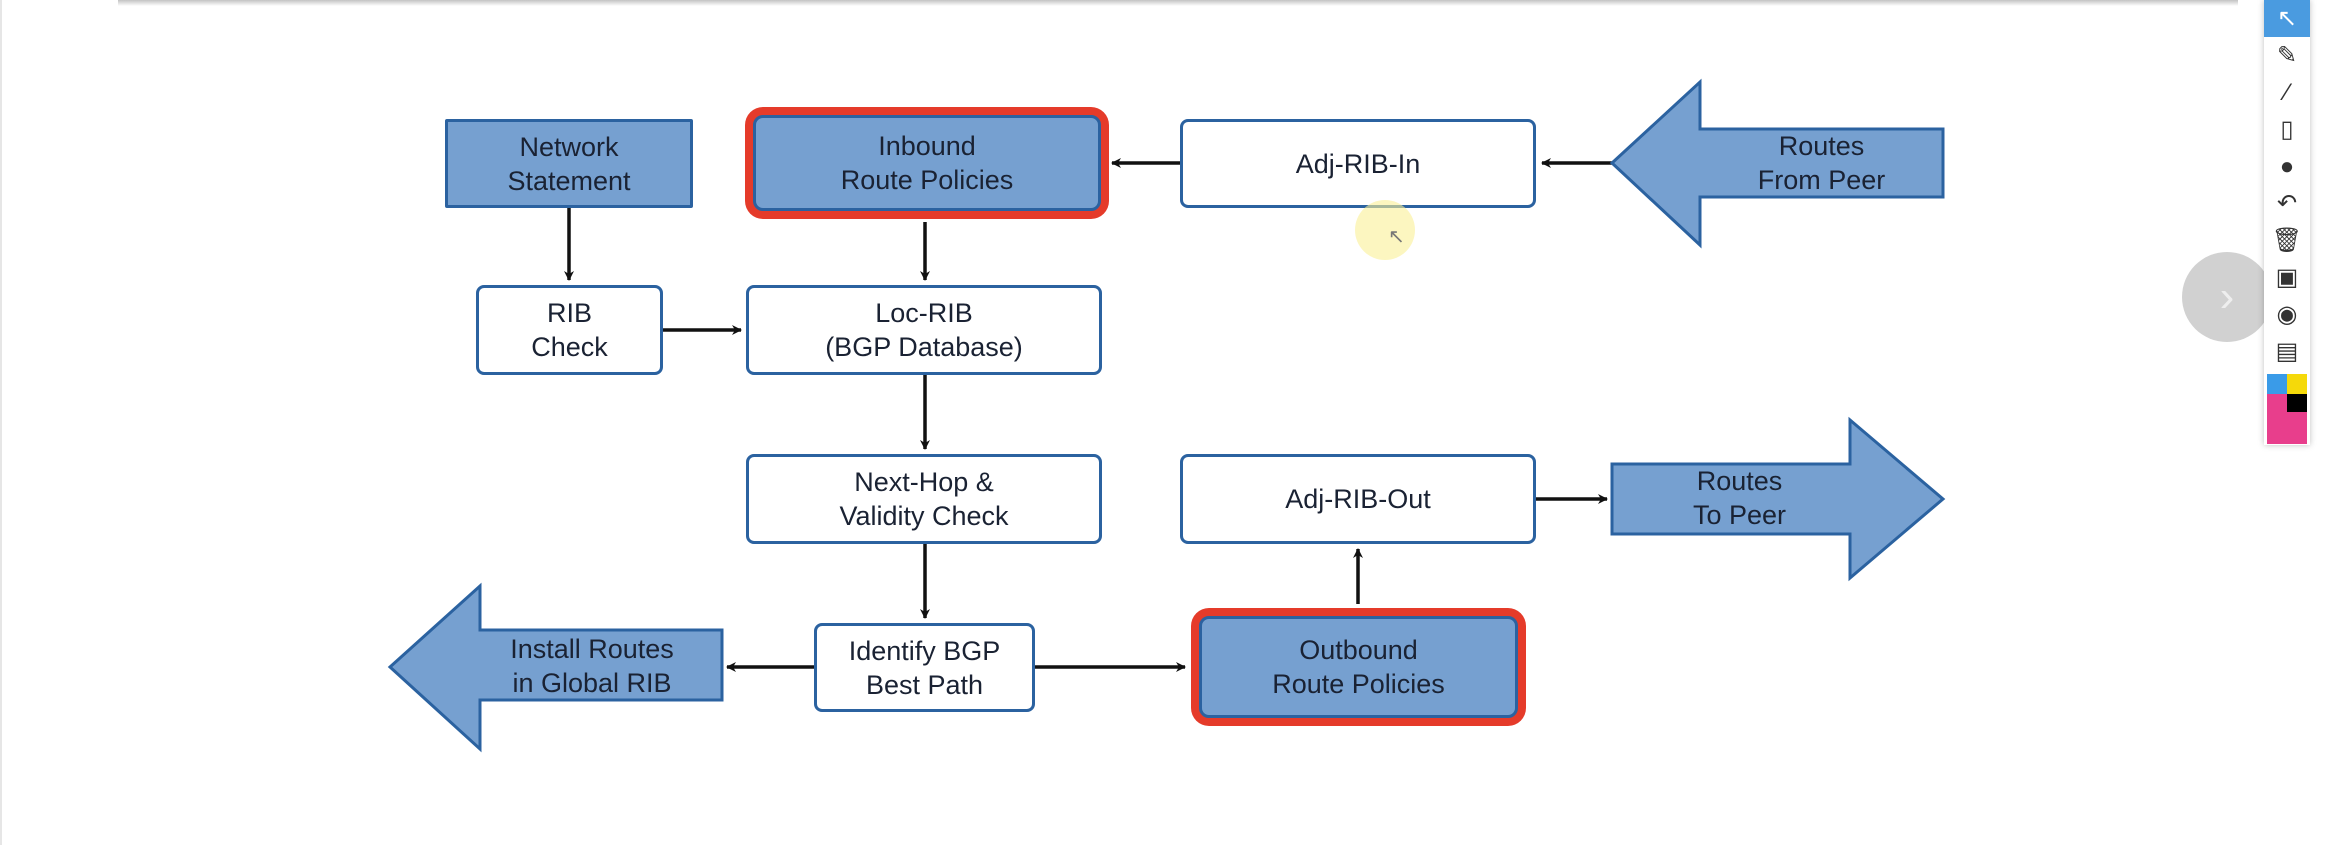  Describe the element at coordinates (2287, 314) in the screenshot. I see `camera-icon: ◉` at that location.